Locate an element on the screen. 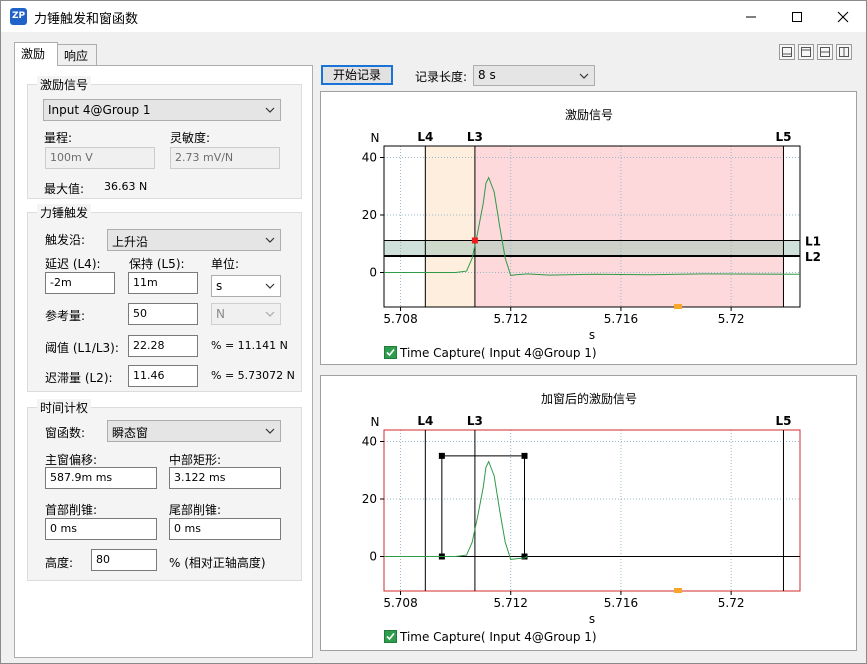 This screenshot has height=664, width=867. hold-input: 11m is located at coordinates (163, 283).